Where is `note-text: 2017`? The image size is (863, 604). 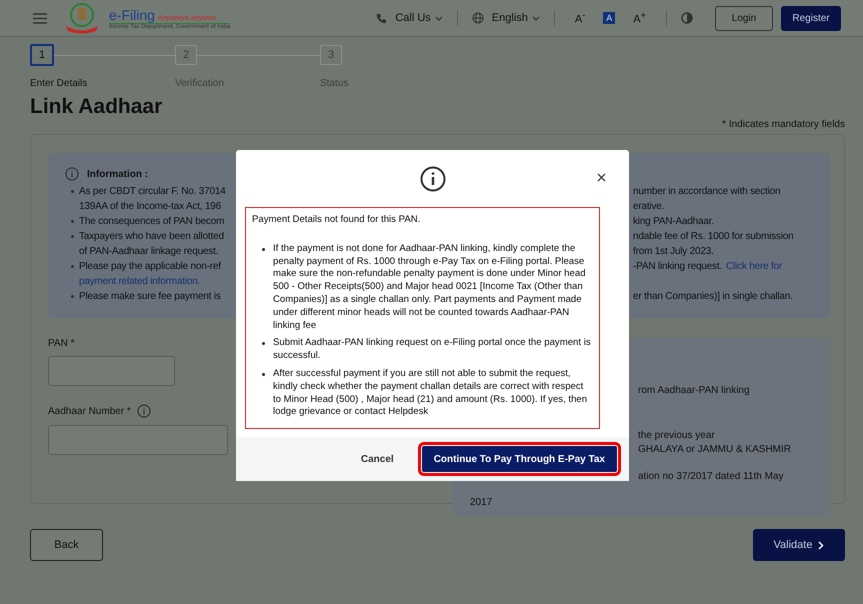 note-text: 2017 is located at coordinates (482, 503).